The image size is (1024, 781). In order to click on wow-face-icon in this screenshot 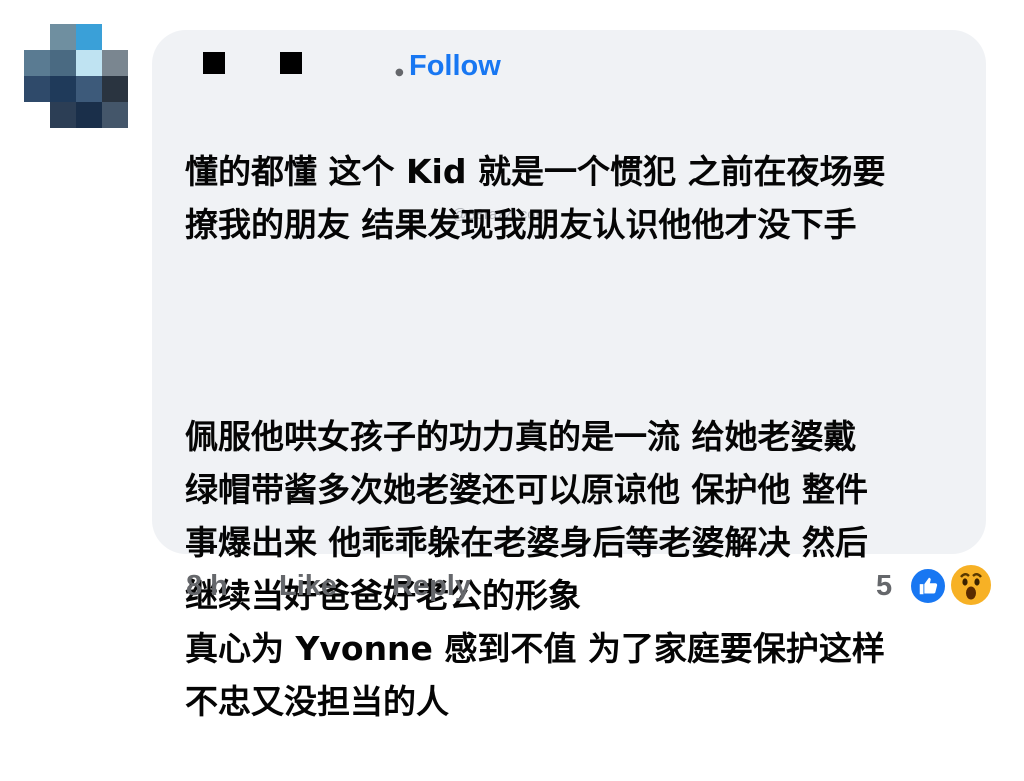, I will do `click(971, 586)`.